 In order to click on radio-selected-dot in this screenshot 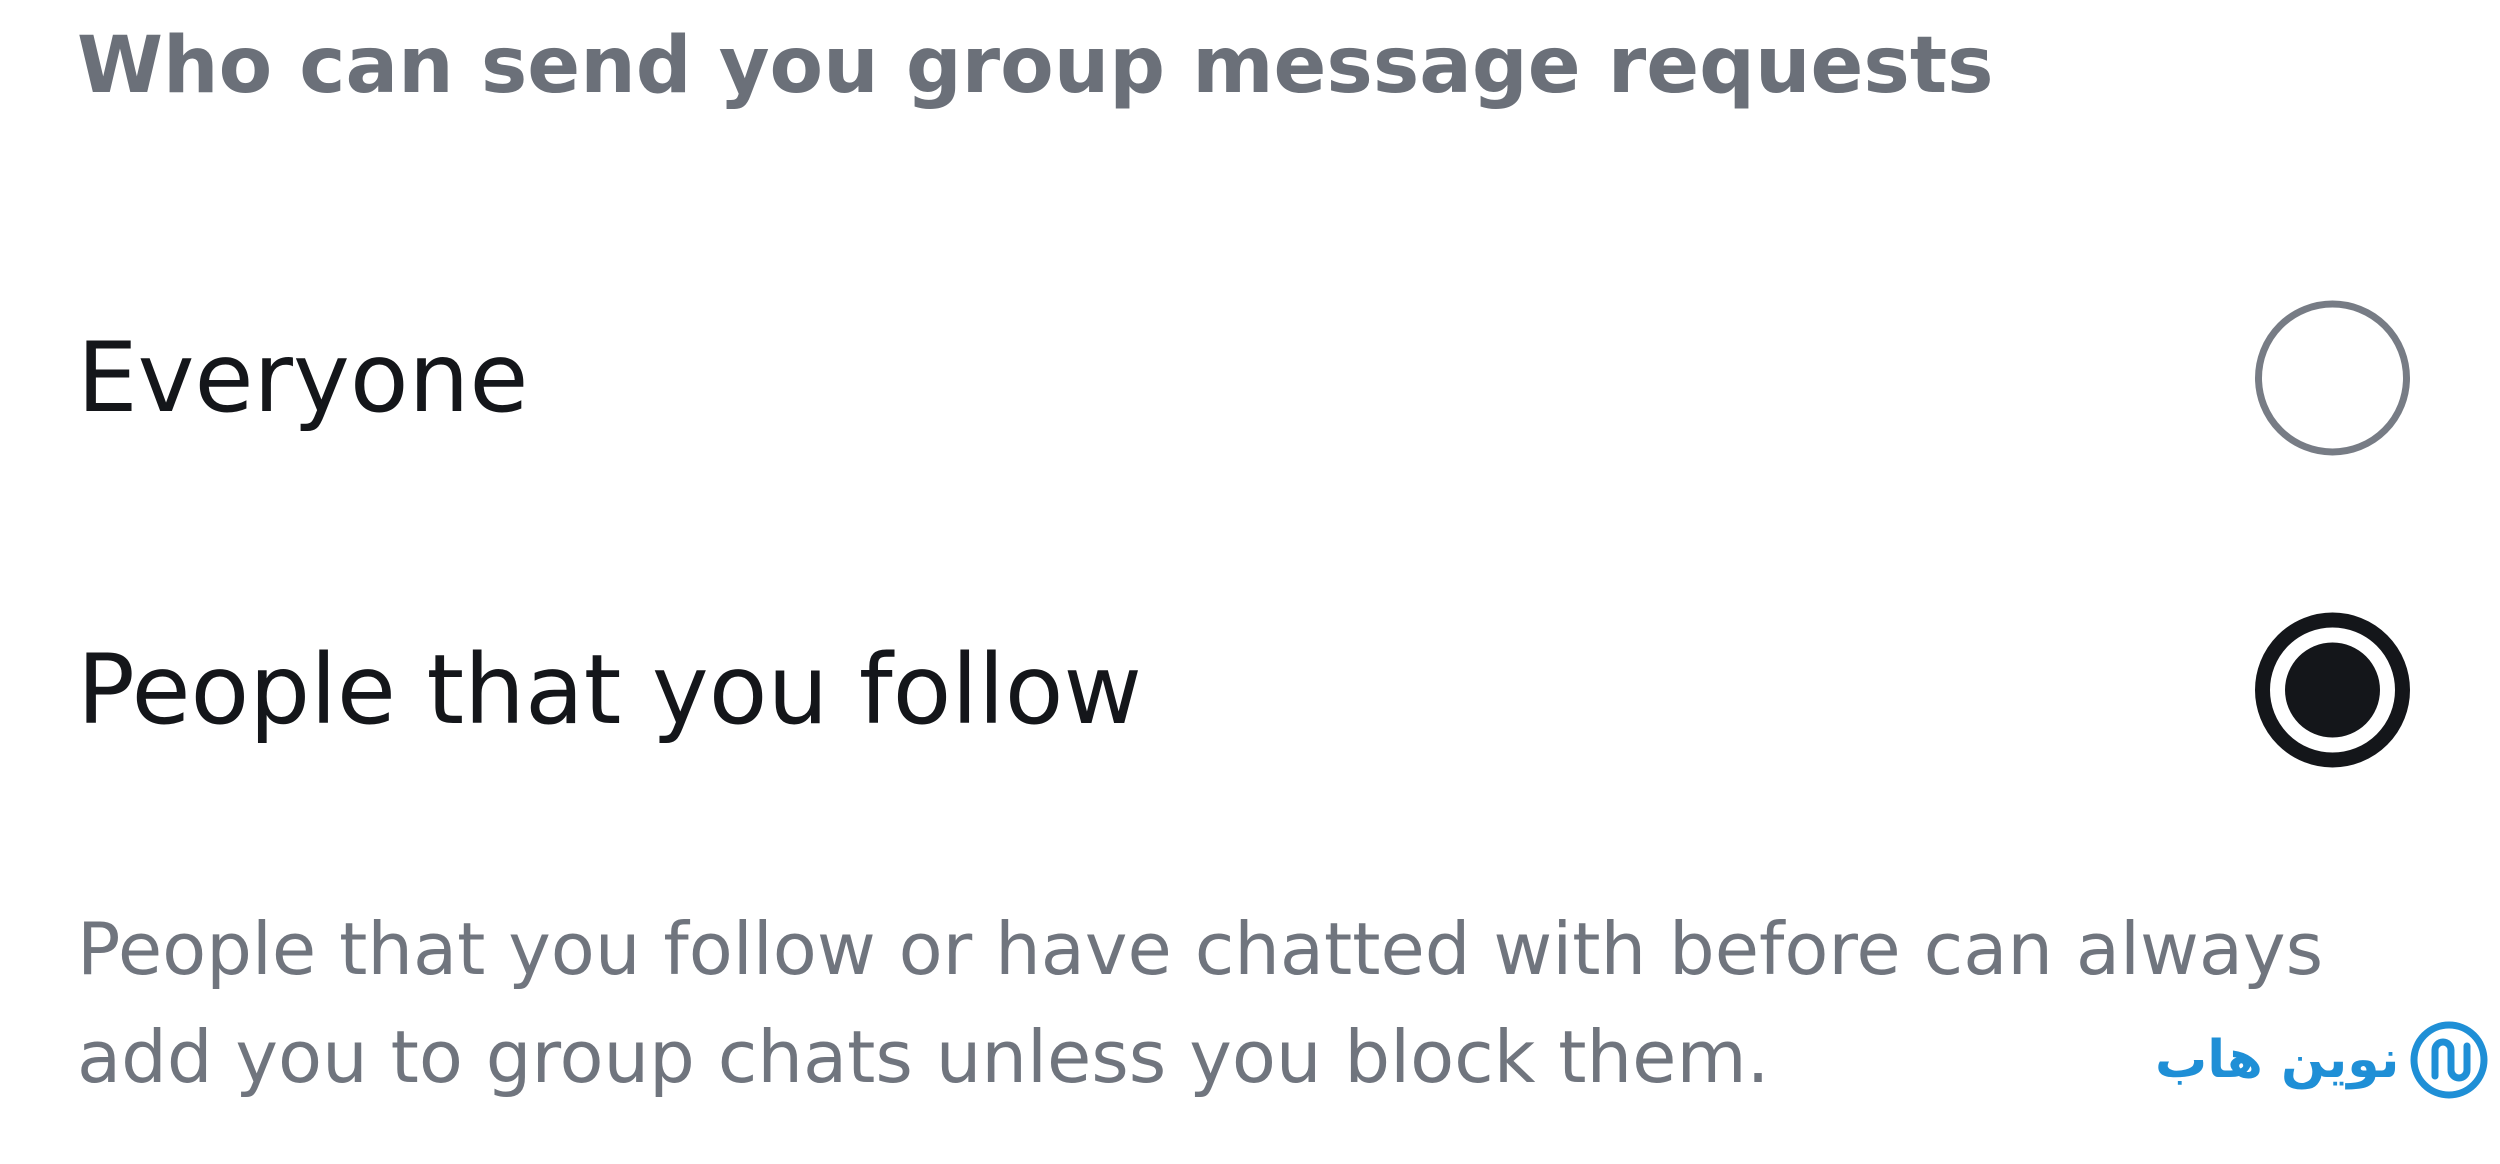, I will do `click(2332, 690)`.